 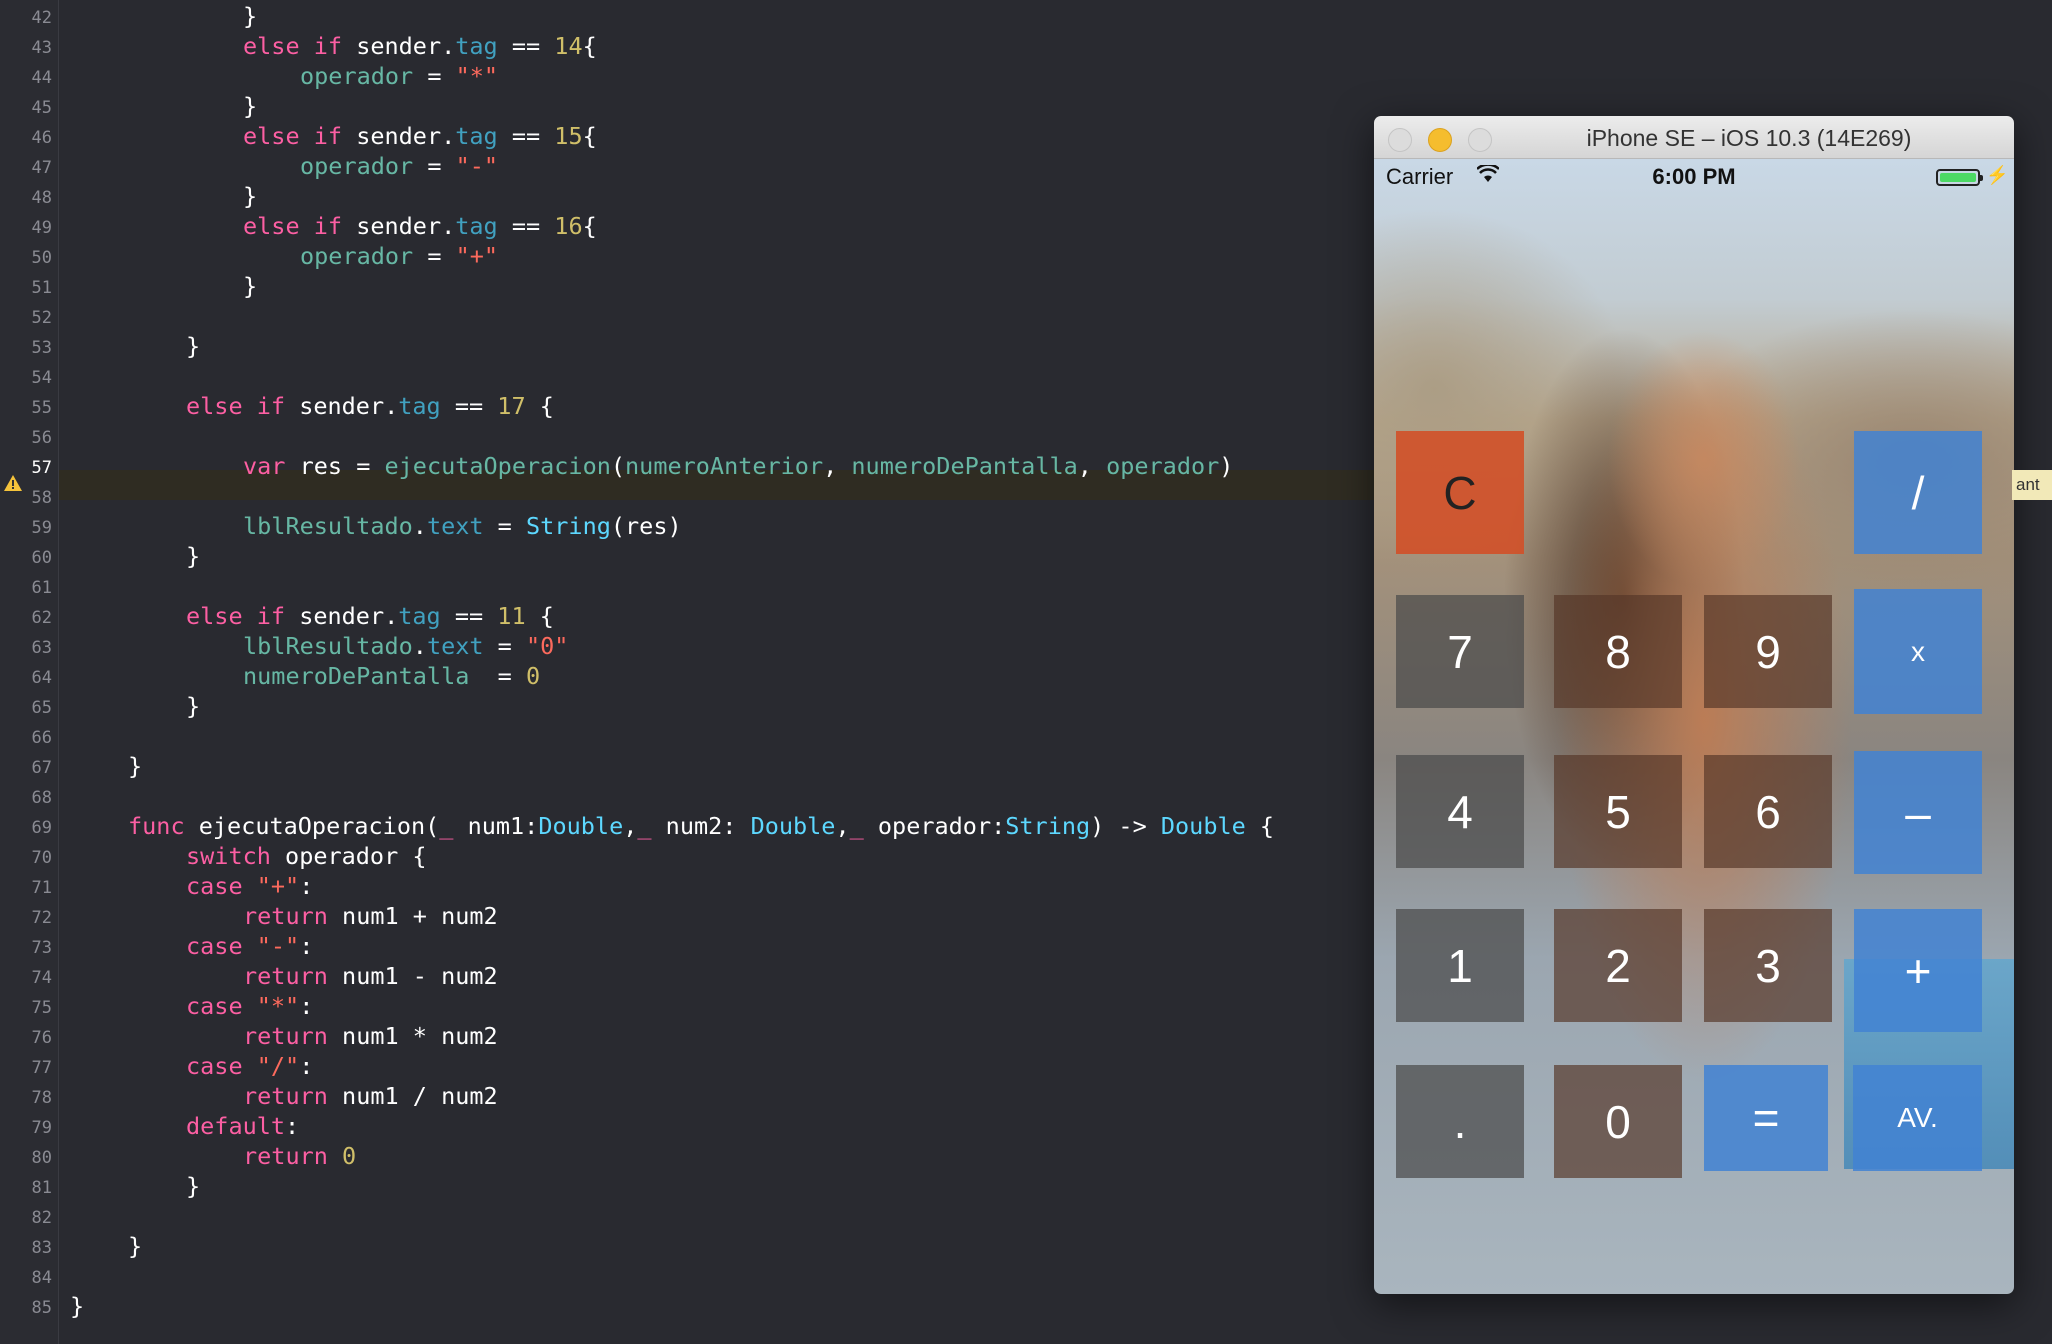 I want to click on line-number: 84, so click(x=41, y=1278).